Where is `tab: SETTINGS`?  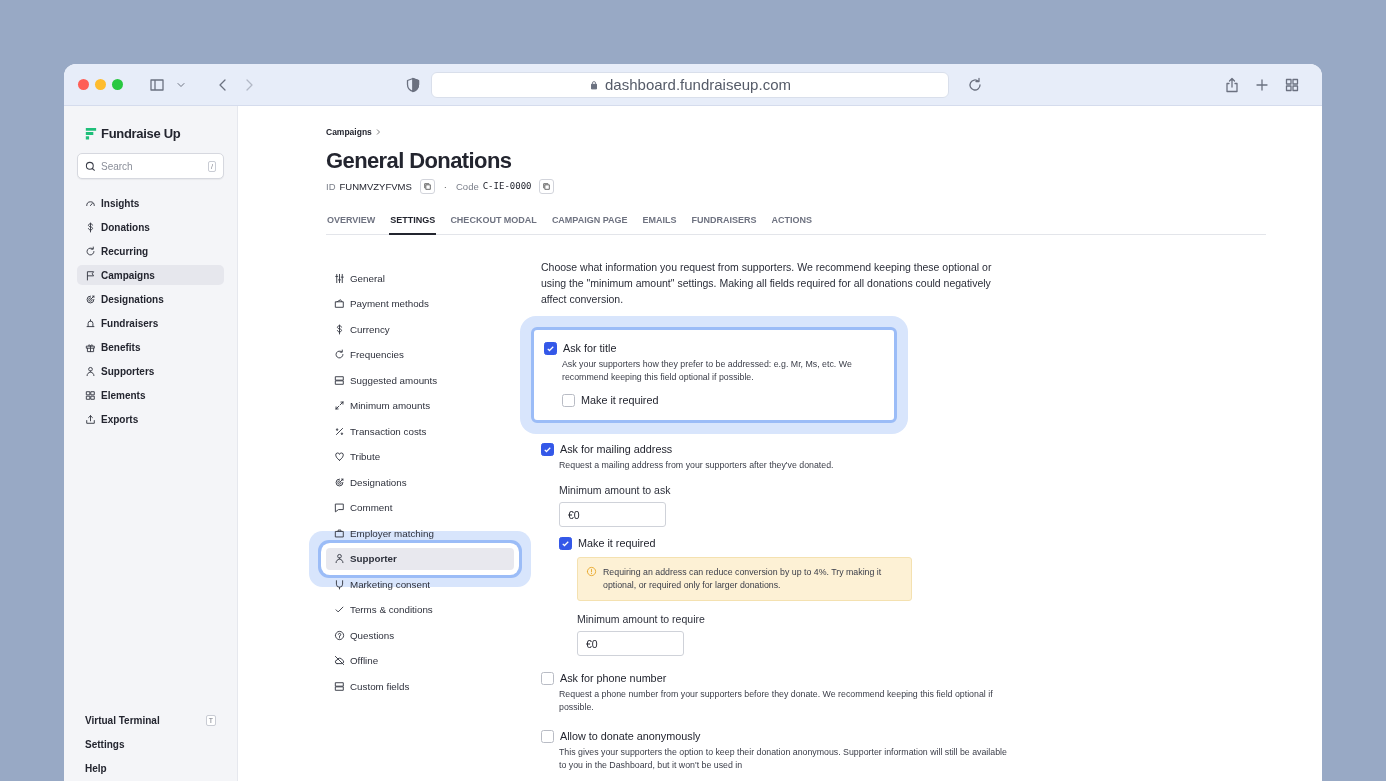
tab: SETTINGS is located at coordinates (413, 223).